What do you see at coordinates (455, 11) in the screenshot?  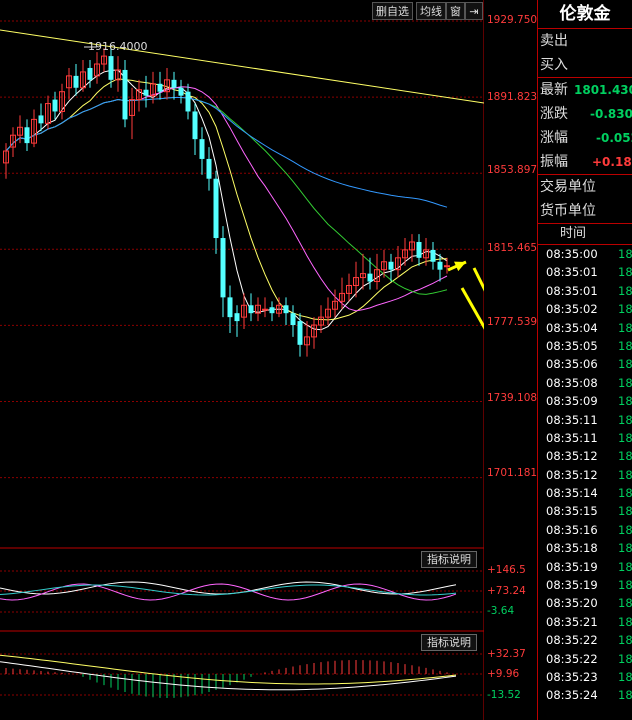 I see `window-button: 窗` at bounding box center [455, 11].